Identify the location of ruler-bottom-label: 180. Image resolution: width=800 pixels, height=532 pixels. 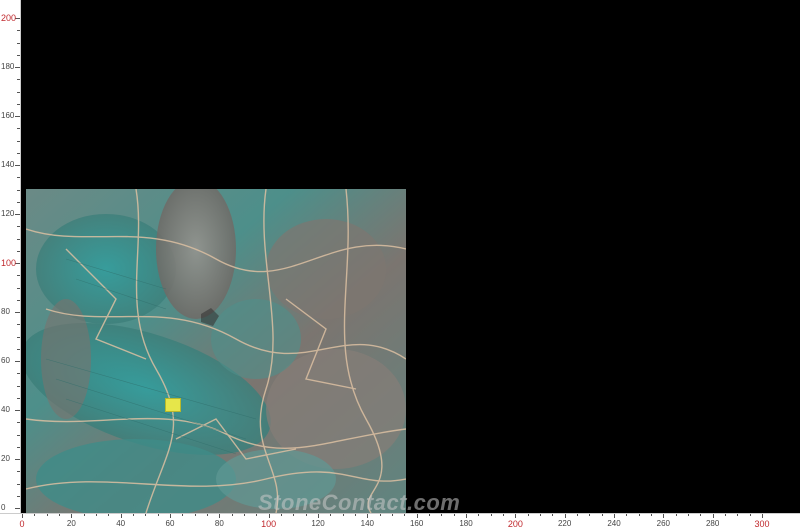
(466, 523).